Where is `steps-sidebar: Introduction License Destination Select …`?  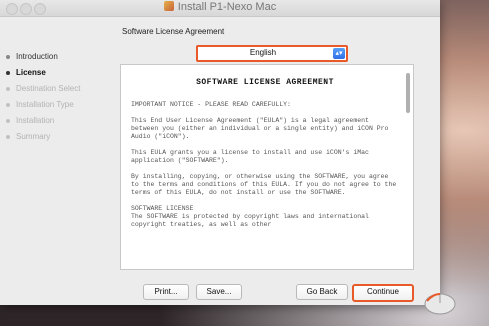
steps-sidebar: Introduction License Destination Select … is located at coordinates (60, 98).